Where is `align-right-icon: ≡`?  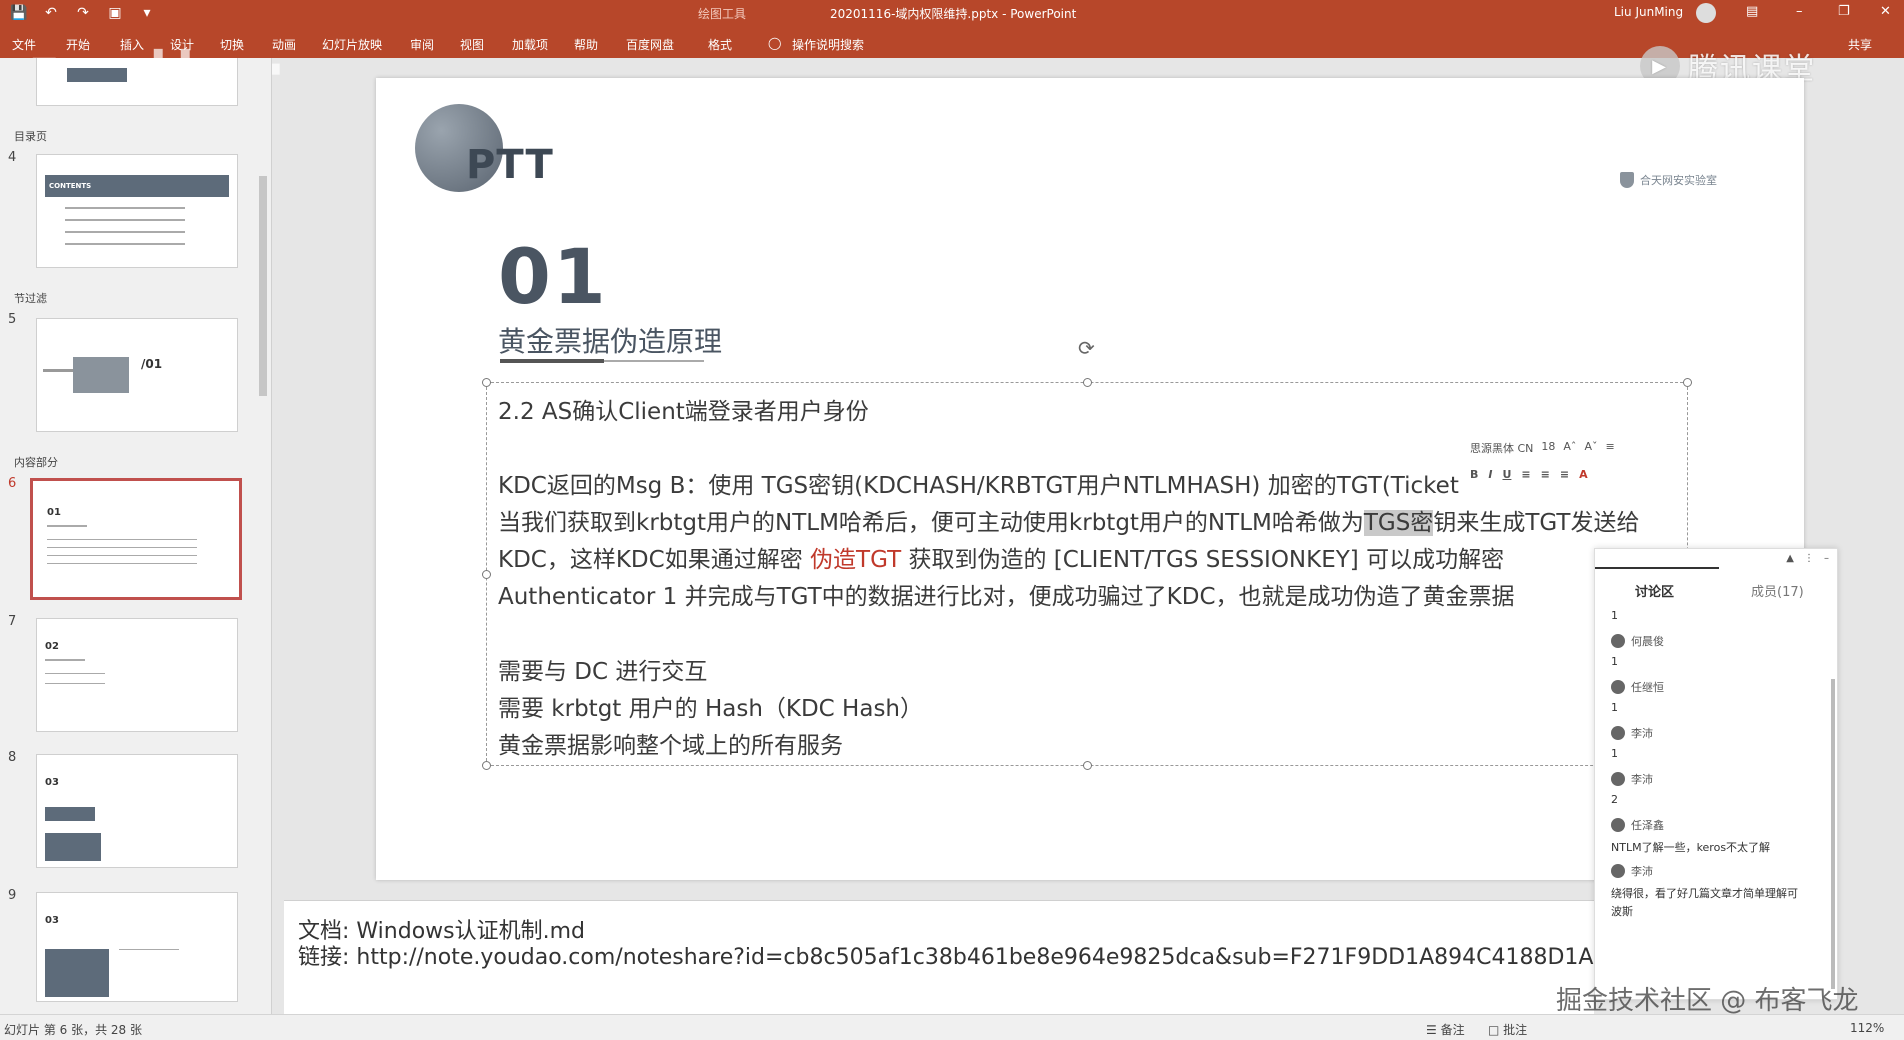
align-right-icon: ≡ is located at coordinates (1564, 474).